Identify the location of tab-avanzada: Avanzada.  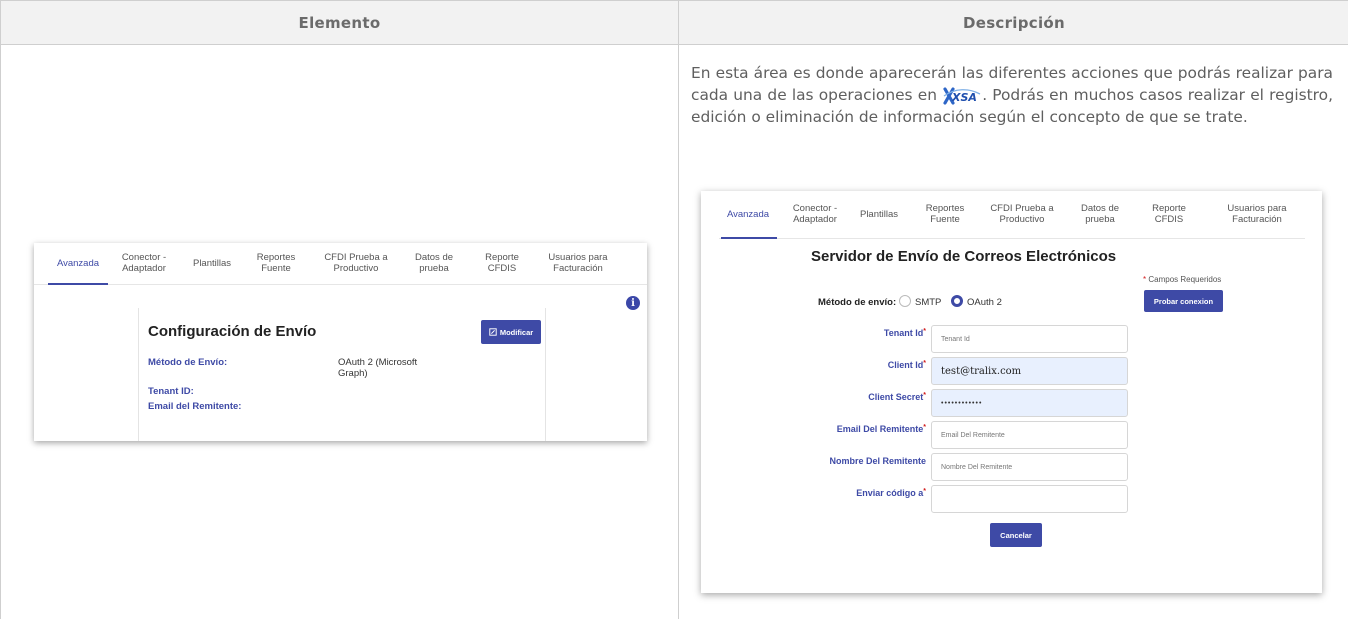
(78, 264).